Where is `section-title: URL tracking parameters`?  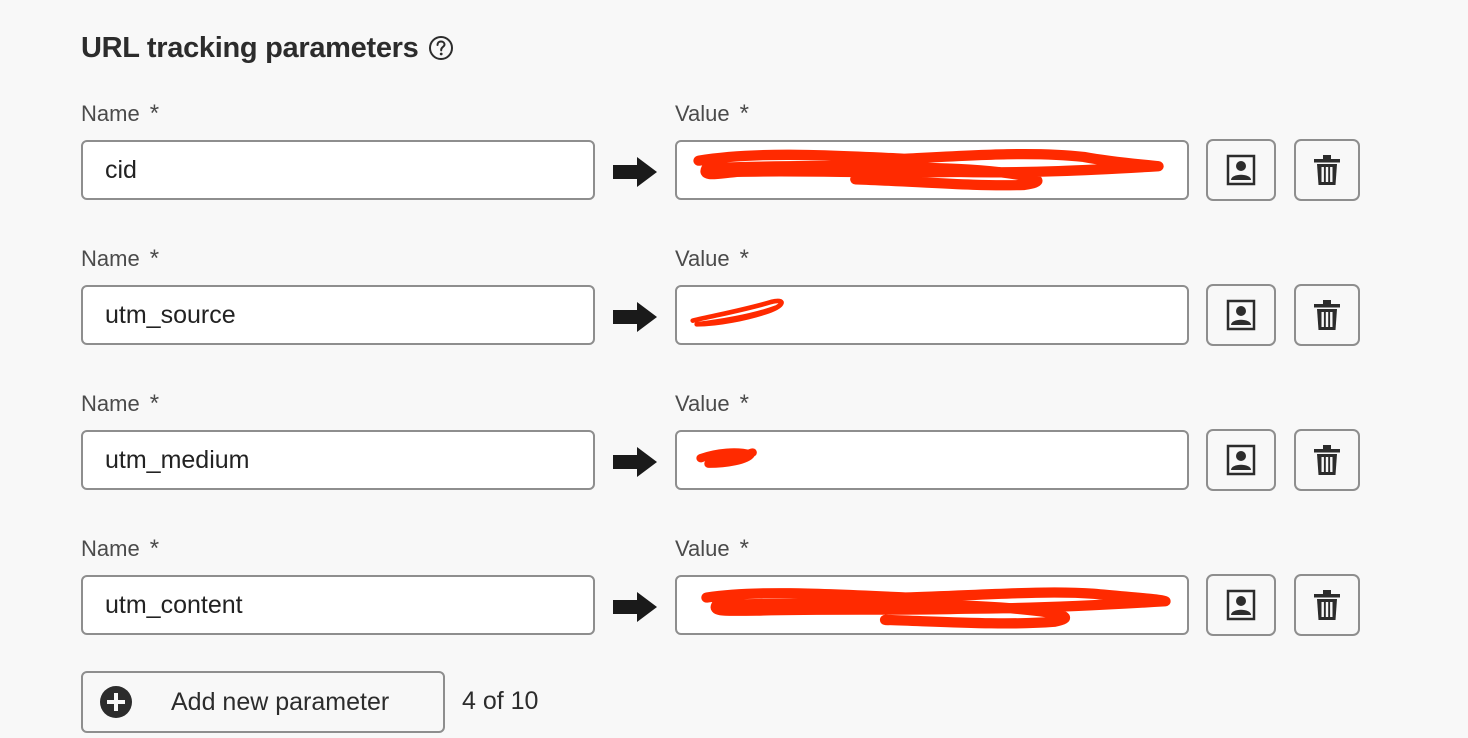 section-title: URL tracking parameters is located at coordinates (250, 47).